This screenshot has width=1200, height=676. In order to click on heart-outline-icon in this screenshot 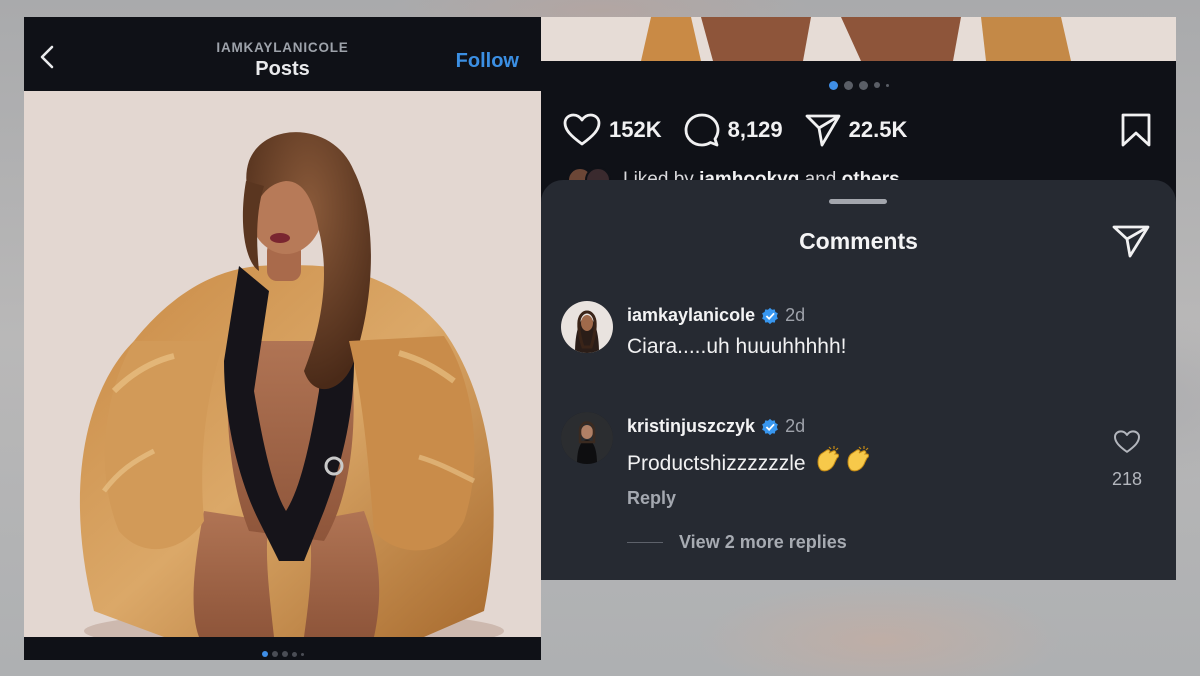, I will do `click(1127, 441)`.